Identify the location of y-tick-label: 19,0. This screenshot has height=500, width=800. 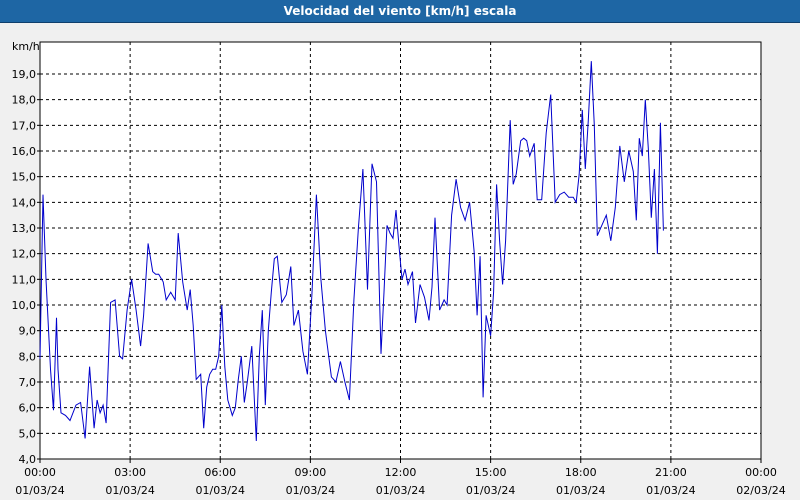
(24, 74).